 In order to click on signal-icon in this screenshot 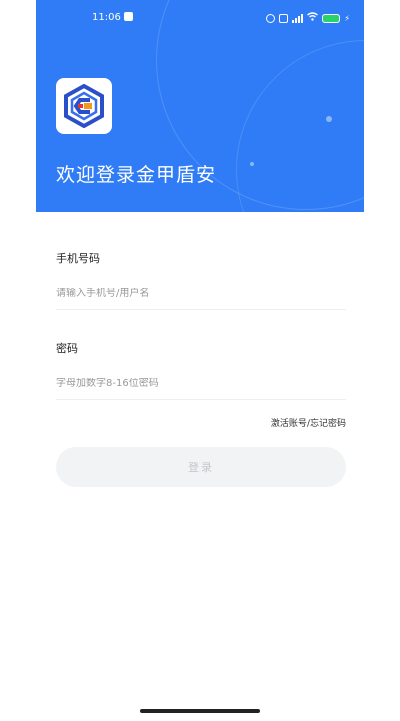, I will do `click(298, 18)`.